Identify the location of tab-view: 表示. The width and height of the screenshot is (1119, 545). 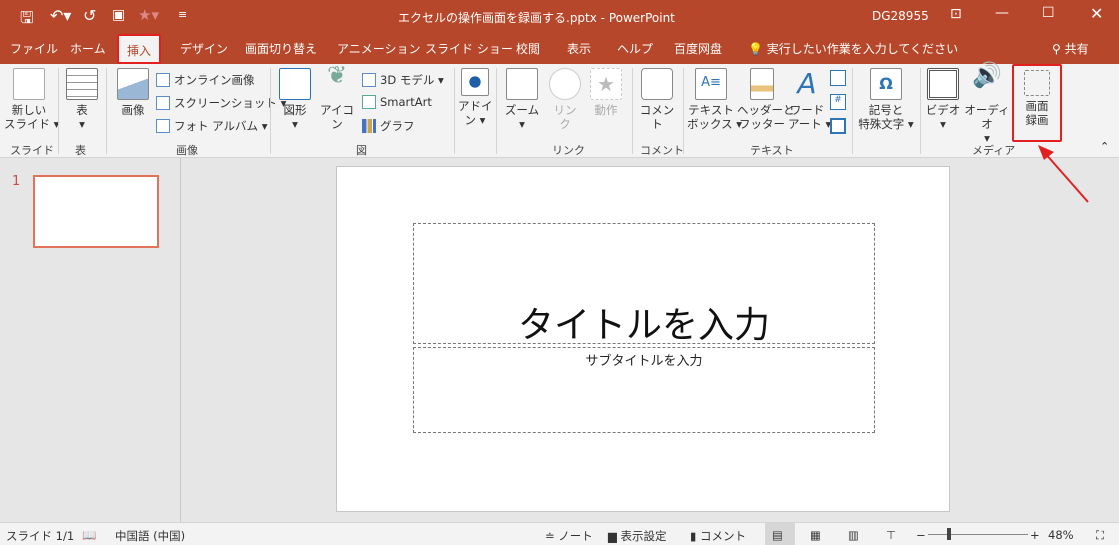
(579, 48).